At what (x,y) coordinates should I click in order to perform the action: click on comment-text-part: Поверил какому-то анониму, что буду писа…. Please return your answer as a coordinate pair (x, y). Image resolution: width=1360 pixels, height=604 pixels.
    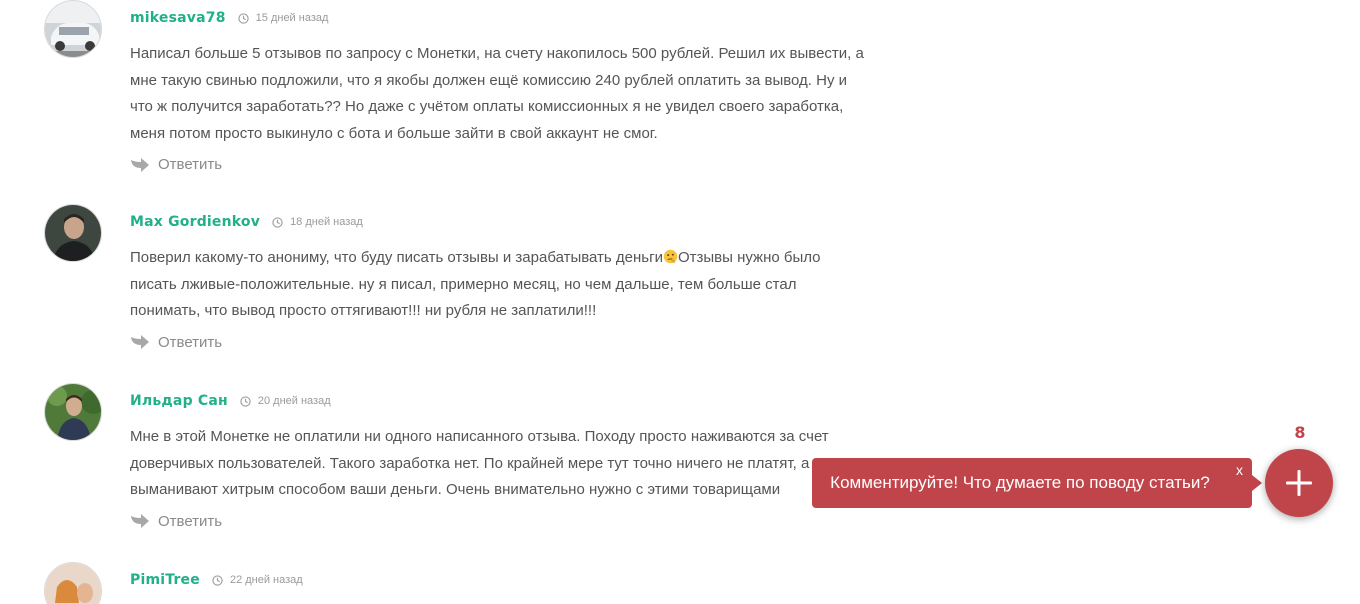
    Looking at the image, I should click on (396, 257).